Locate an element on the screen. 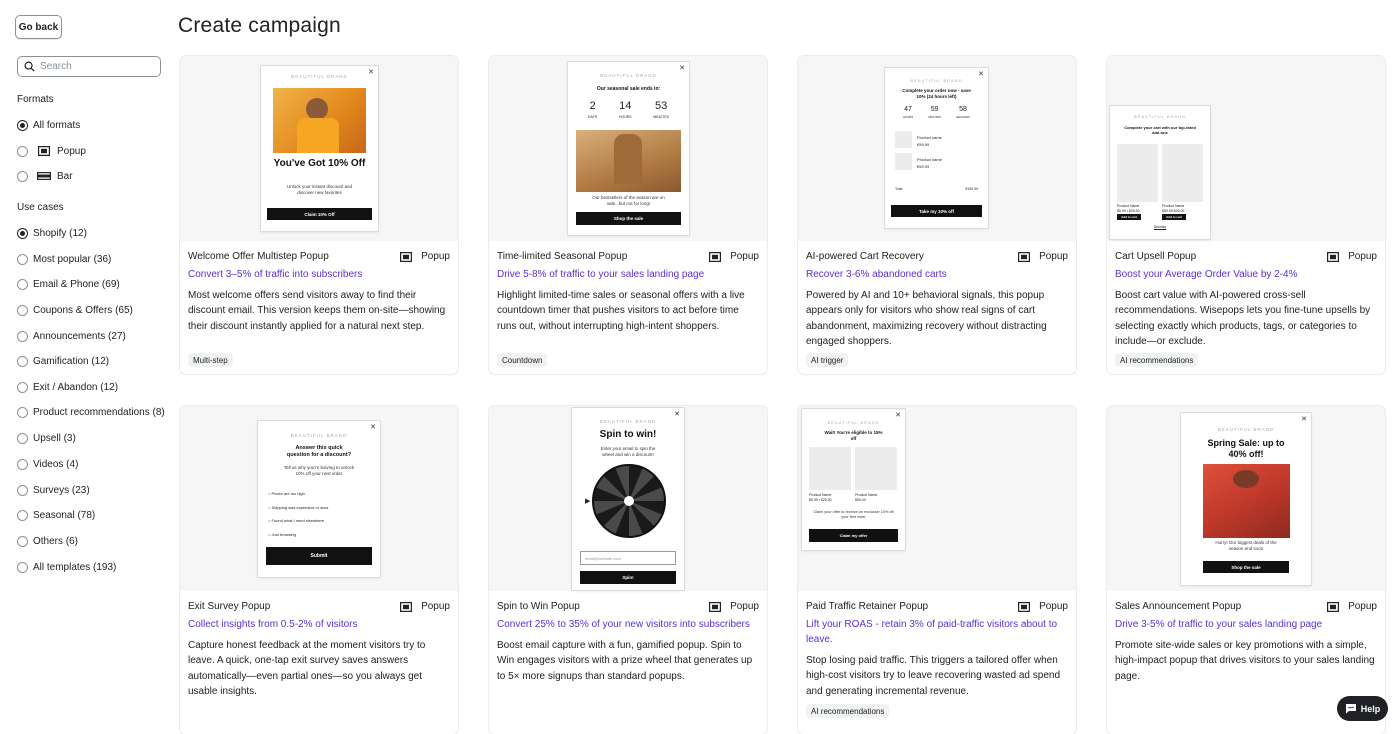 This screenshot has width=1400, height=734. preview-button: Spin! is located at coordinates (628, 577).